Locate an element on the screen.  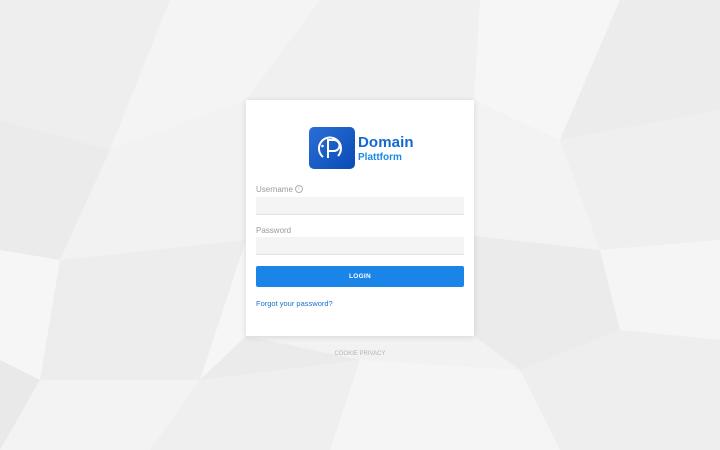
privacy-link: PRIVACY is located at coordinates (373, 354).